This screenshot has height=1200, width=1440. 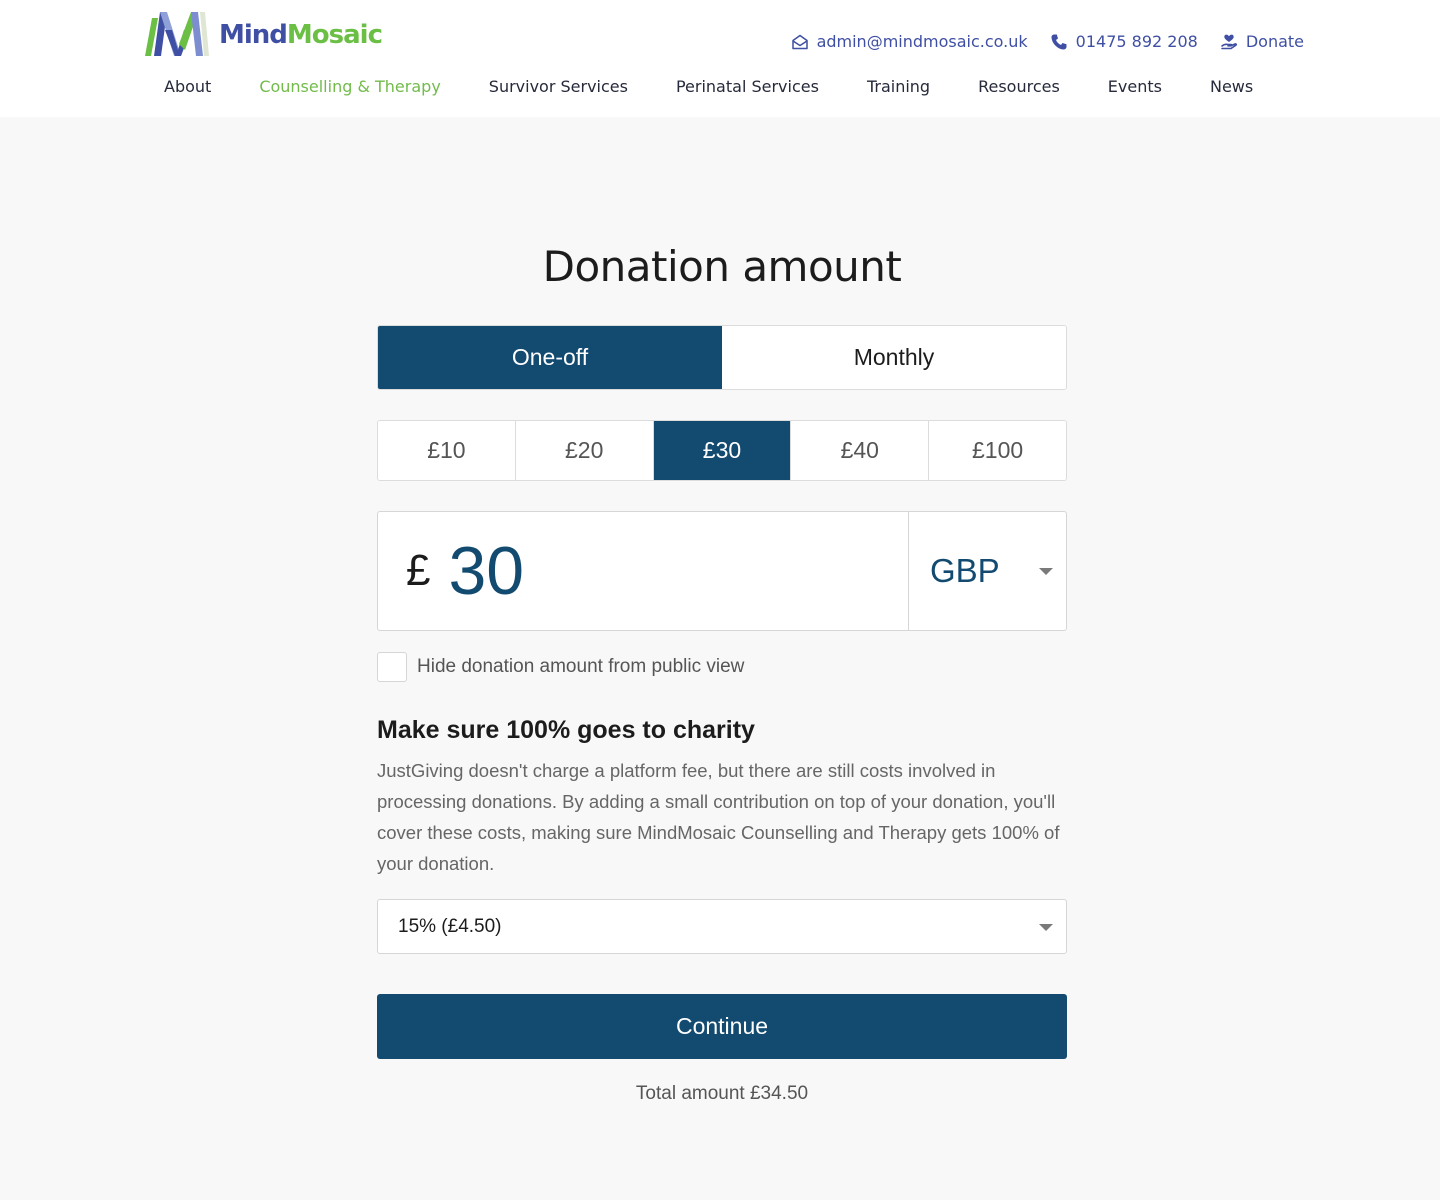 What do you see at coordinates (450, 926) in the screenshot?
I see `fee-select-value: 15% (£4.50)` at bounding box center [450, 926].